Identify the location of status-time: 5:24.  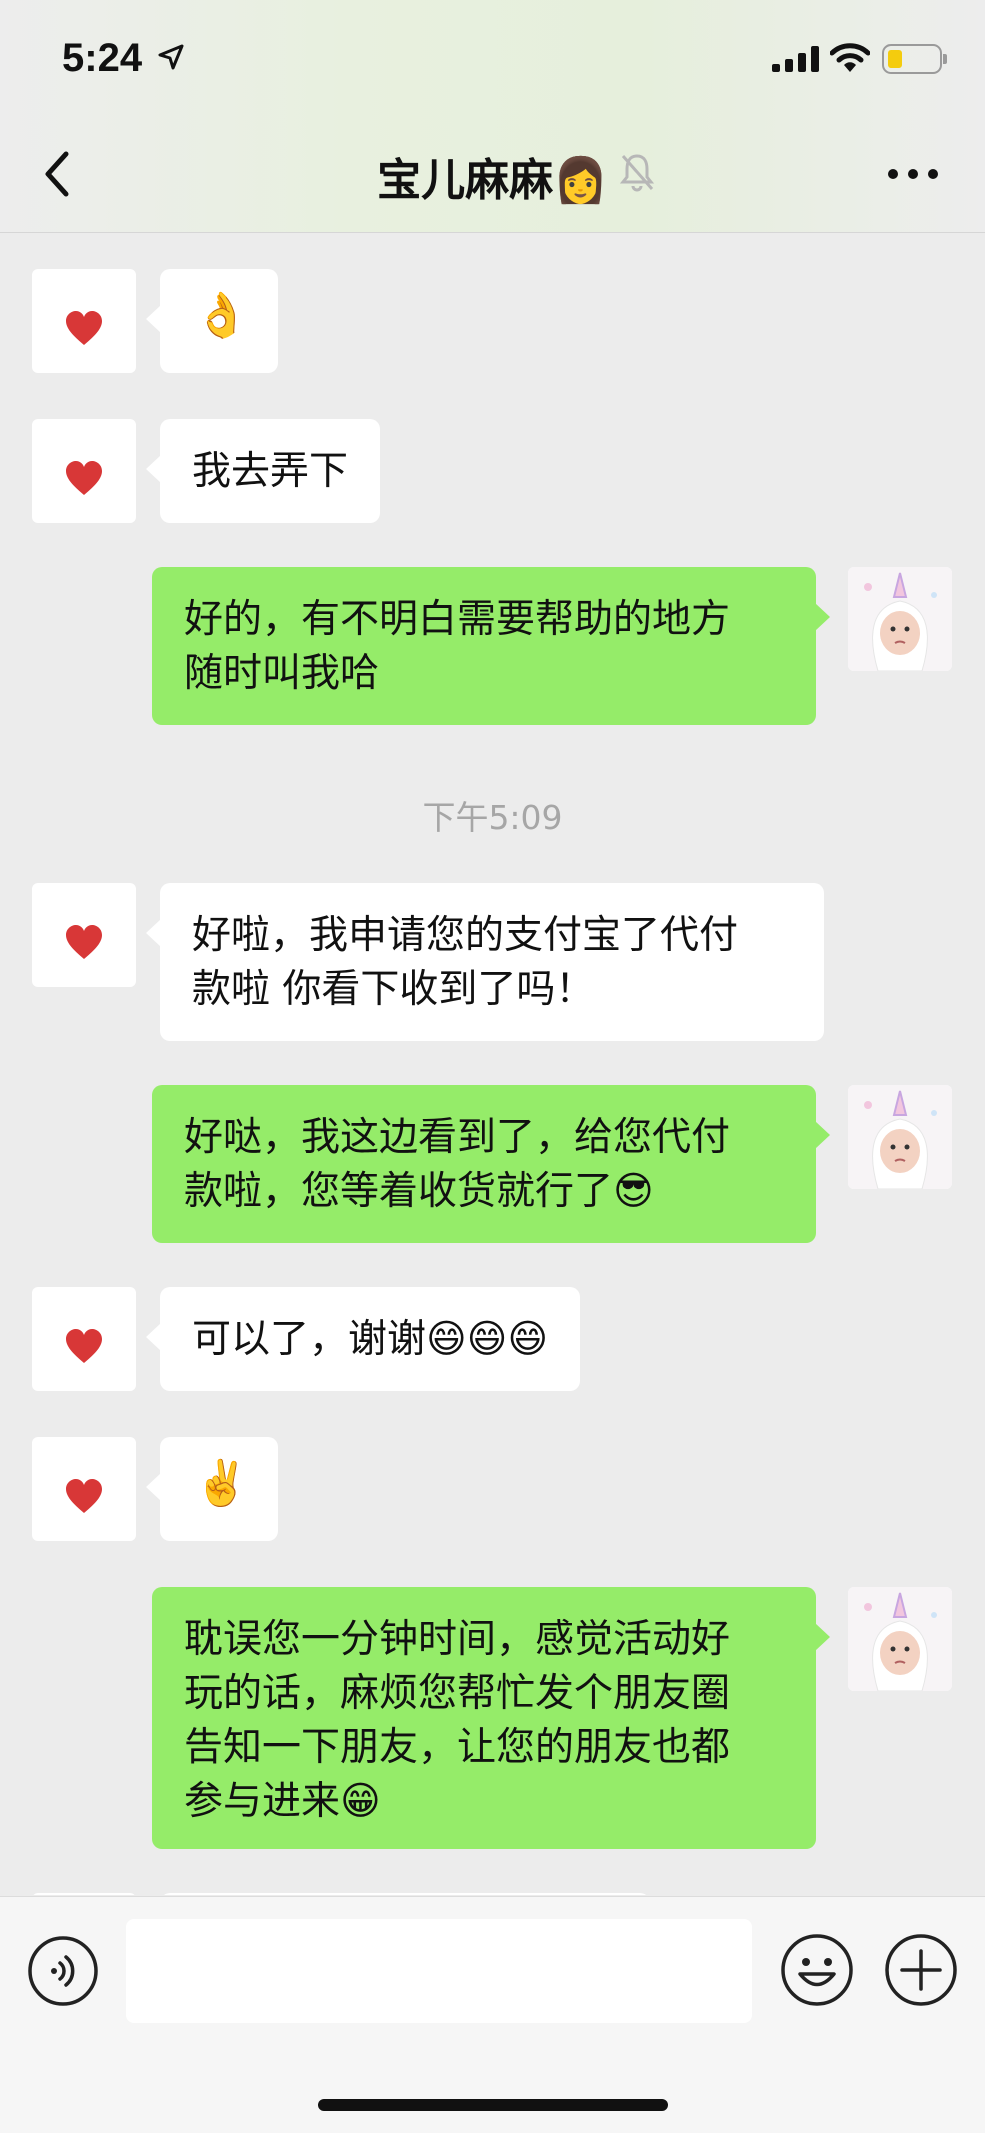
(102, 58).